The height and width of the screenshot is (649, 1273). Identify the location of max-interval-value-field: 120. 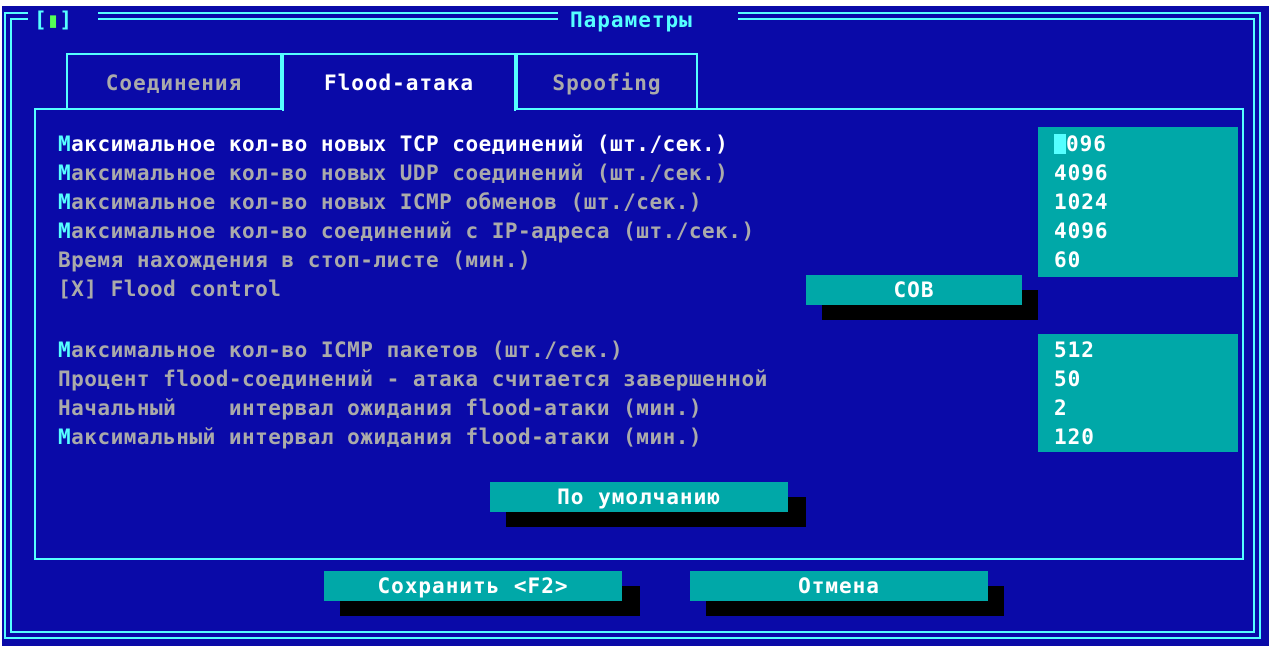
(1074, 437).